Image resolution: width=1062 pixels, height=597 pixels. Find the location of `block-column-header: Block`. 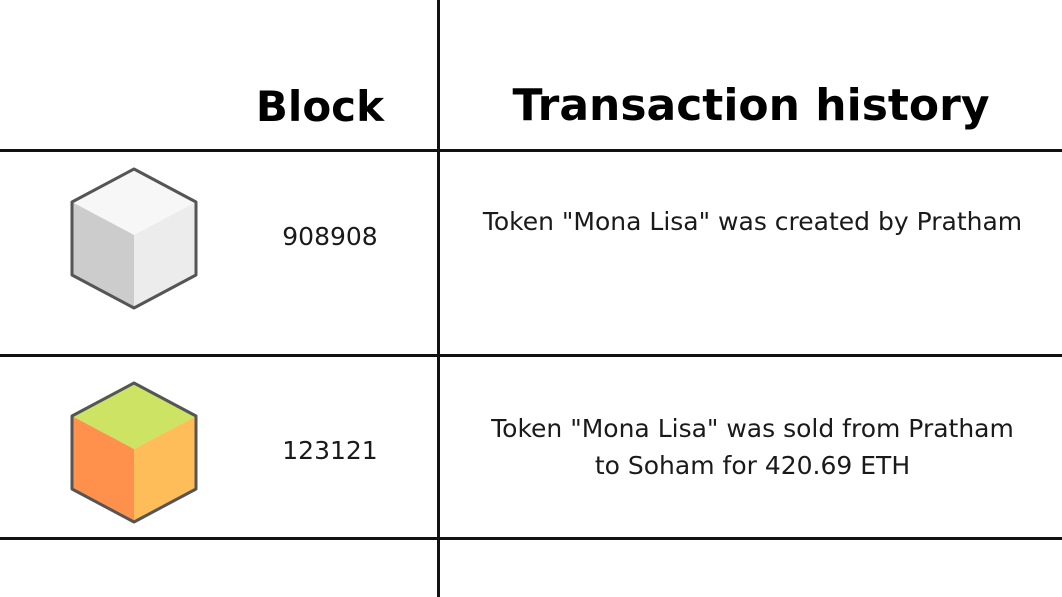

block-column-header: Block is located at coordinates (319, 106).